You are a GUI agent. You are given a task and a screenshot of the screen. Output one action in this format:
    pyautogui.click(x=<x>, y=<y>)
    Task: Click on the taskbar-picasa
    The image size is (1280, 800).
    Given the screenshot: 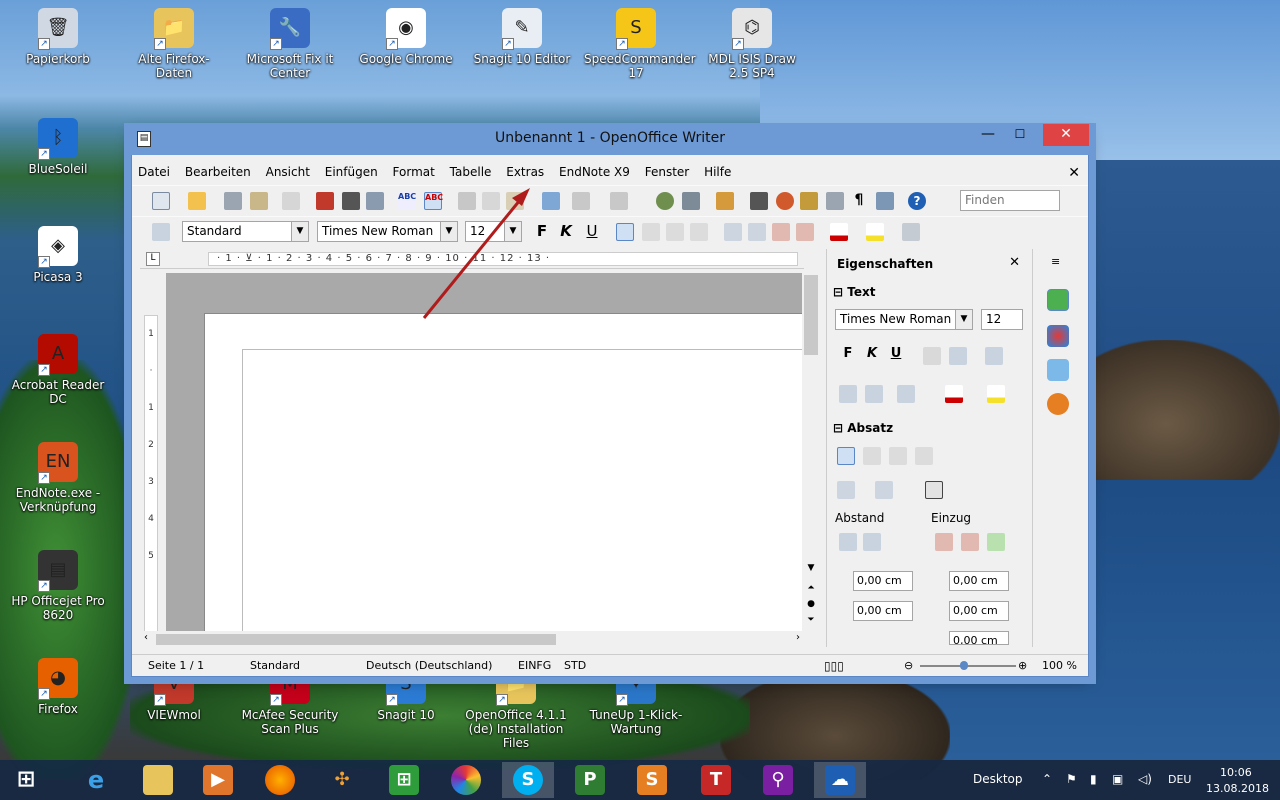 What is the action you would take?
    pyautogui.click(x=466, y=780)
    